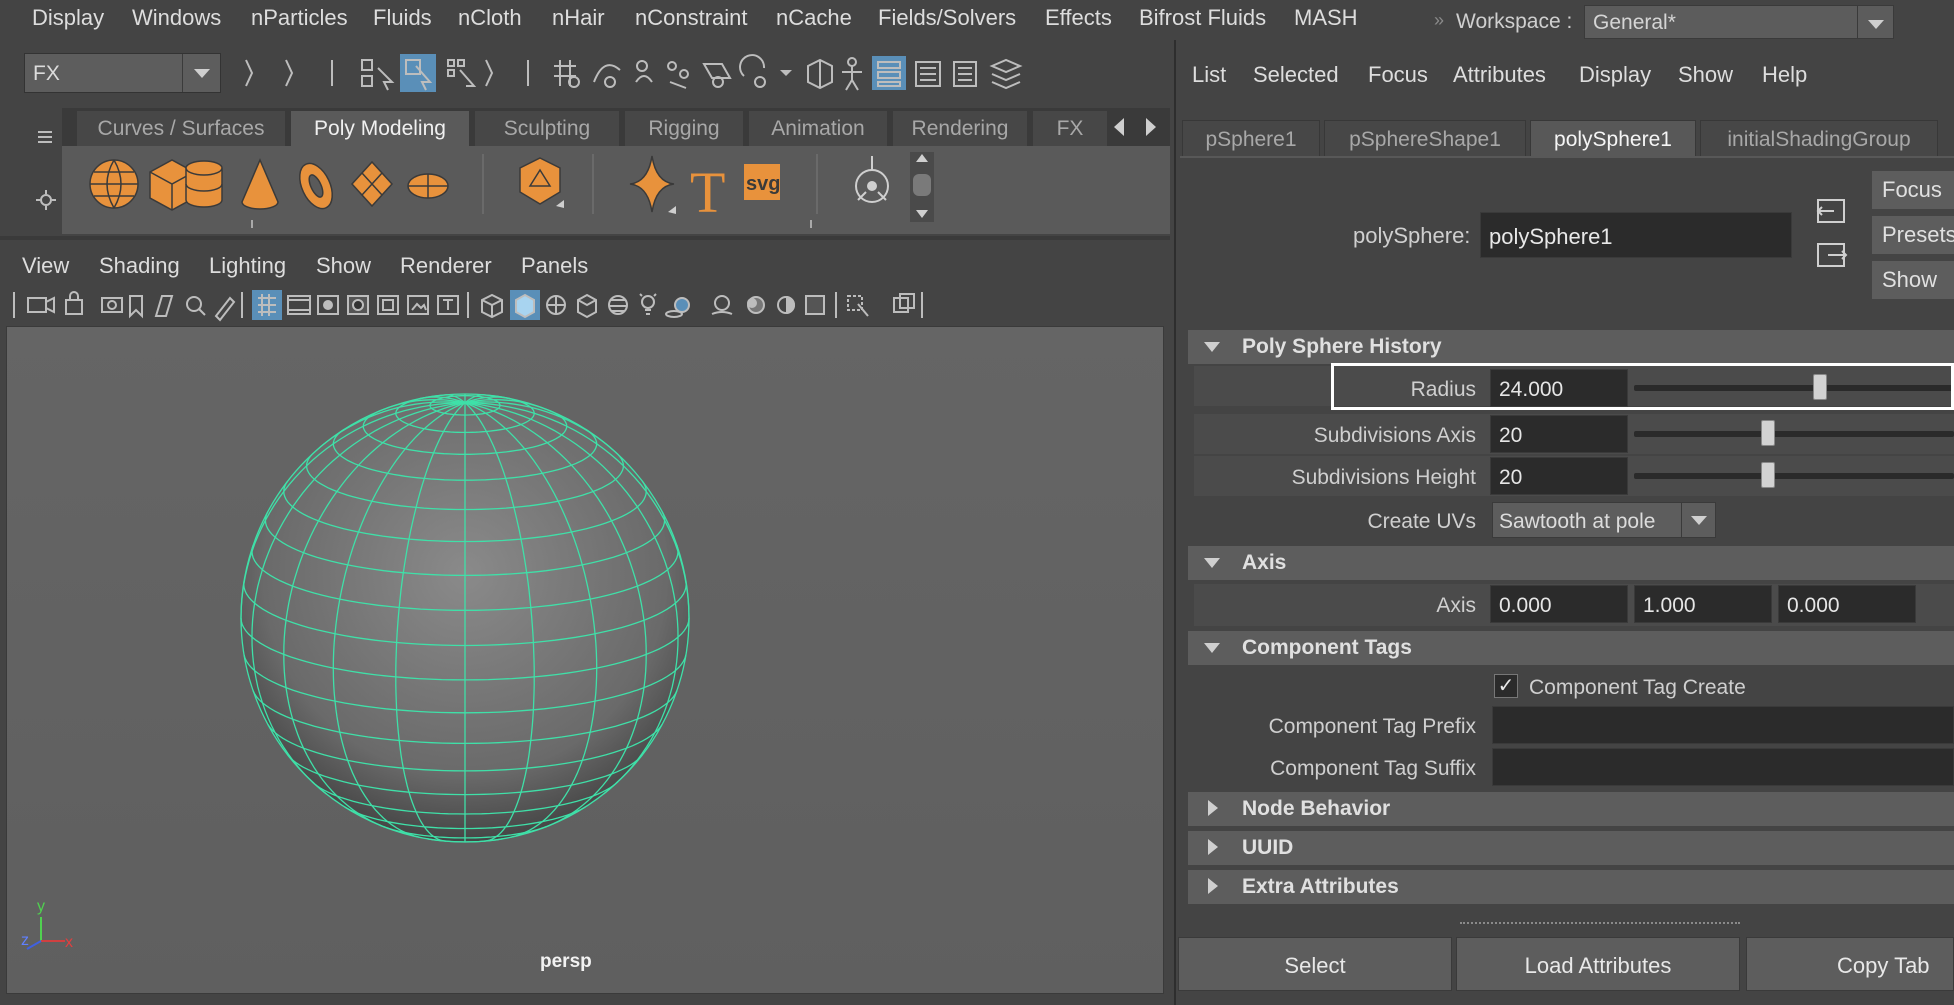 The image size is (1954, 1005). What do you see at coordinates (756, 305) in the screenshot?
I see `motion-blur-icon` at bounding box center [756, 305].